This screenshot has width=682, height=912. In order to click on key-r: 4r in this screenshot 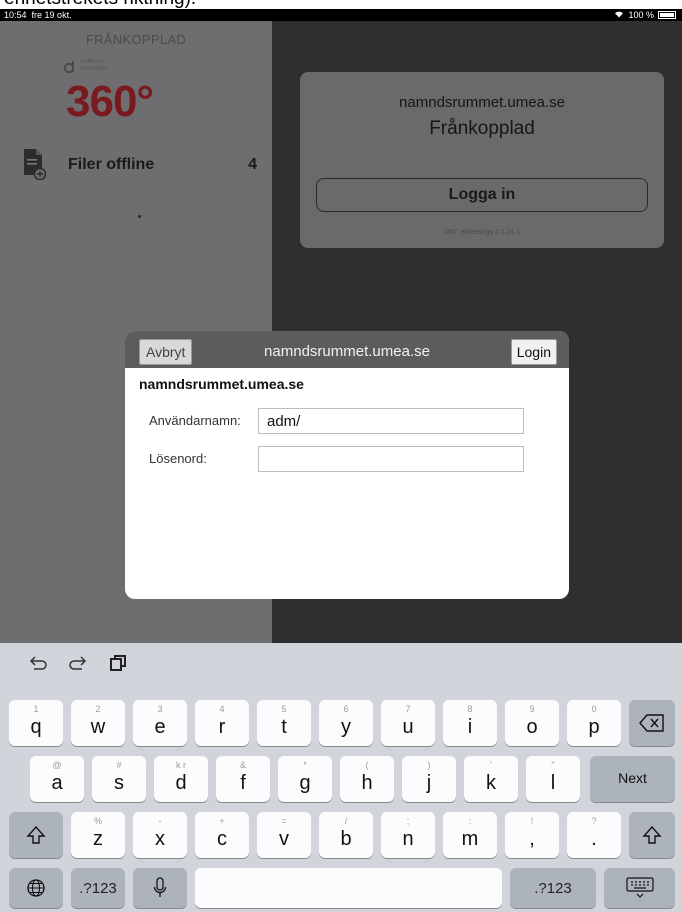, I will do `click(222, 723)`.